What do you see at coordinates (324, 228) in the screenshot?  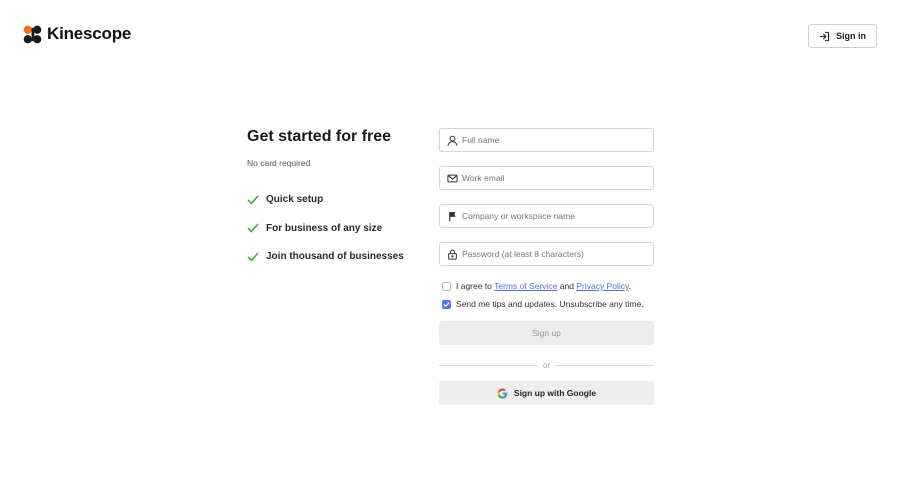 I see `feature-label: For business of any size` at bounding box center [324, 228].